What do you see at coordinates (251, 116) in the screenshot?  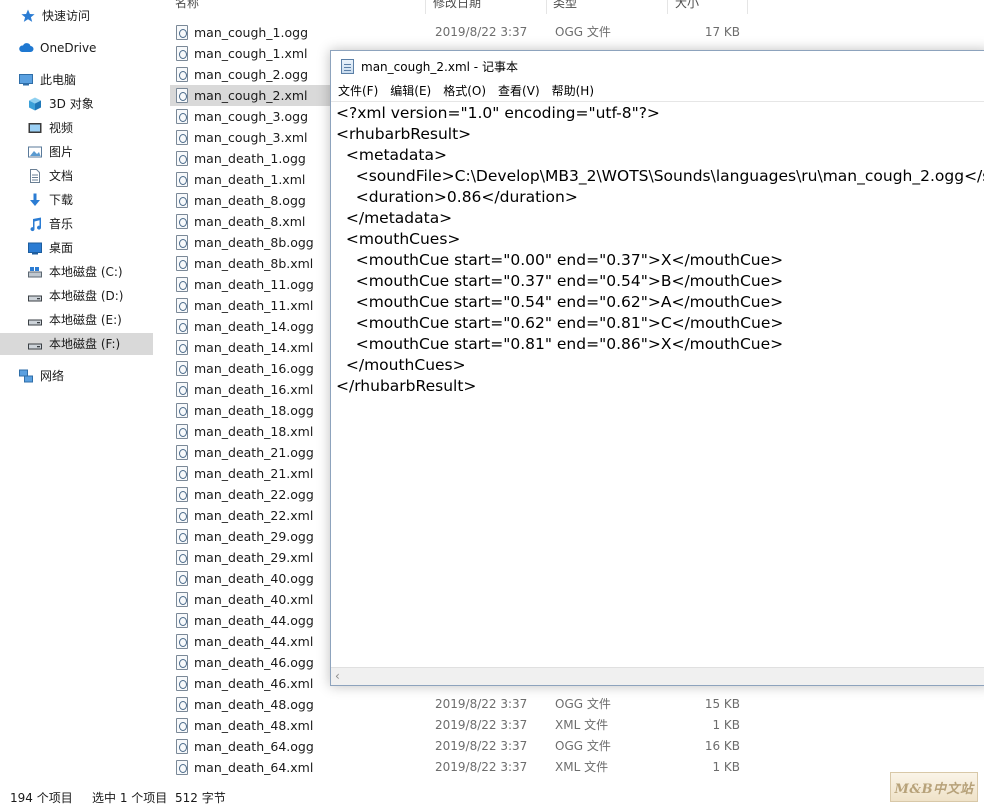 I see `file-name-cell: man_cough_3.ogg` at bounding box center [251, 116].